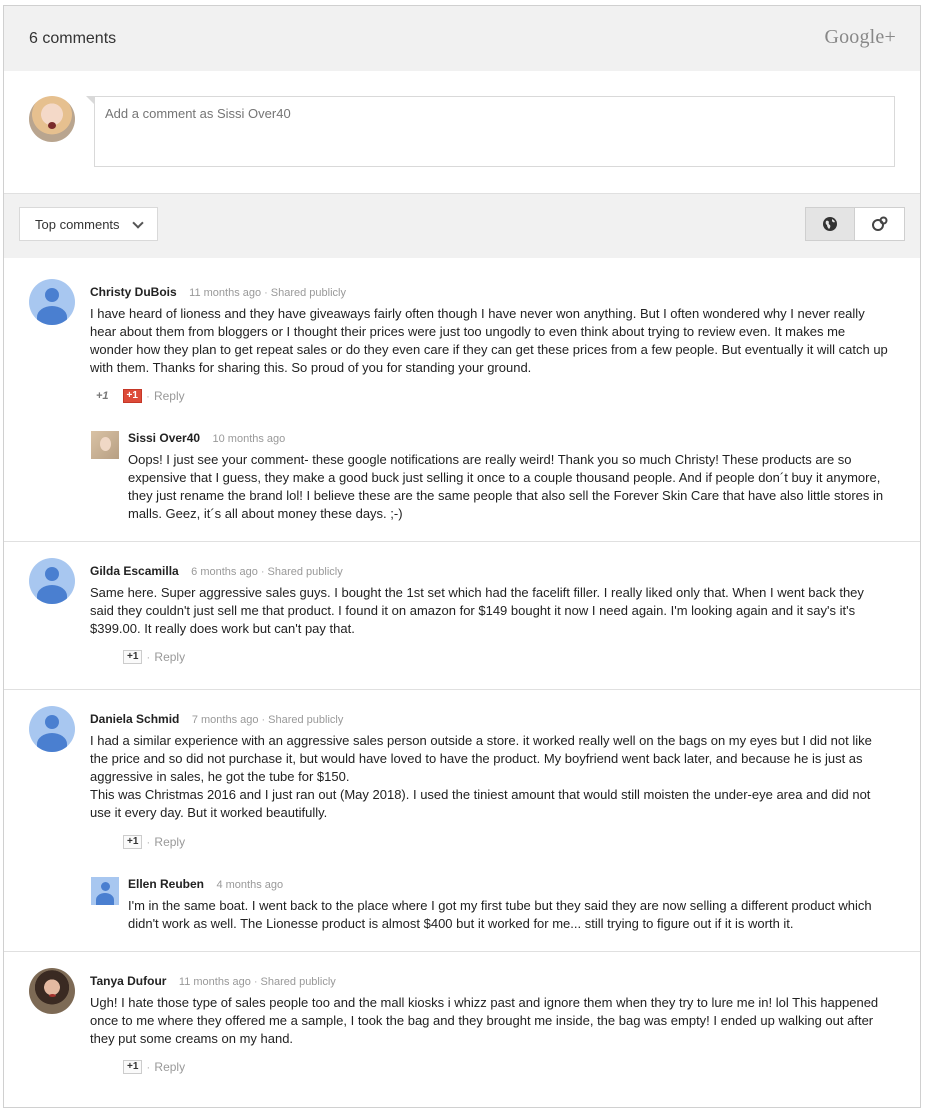 This screenshot has width=931, height=1108. I want to click on compose-area, so click(462, 132).